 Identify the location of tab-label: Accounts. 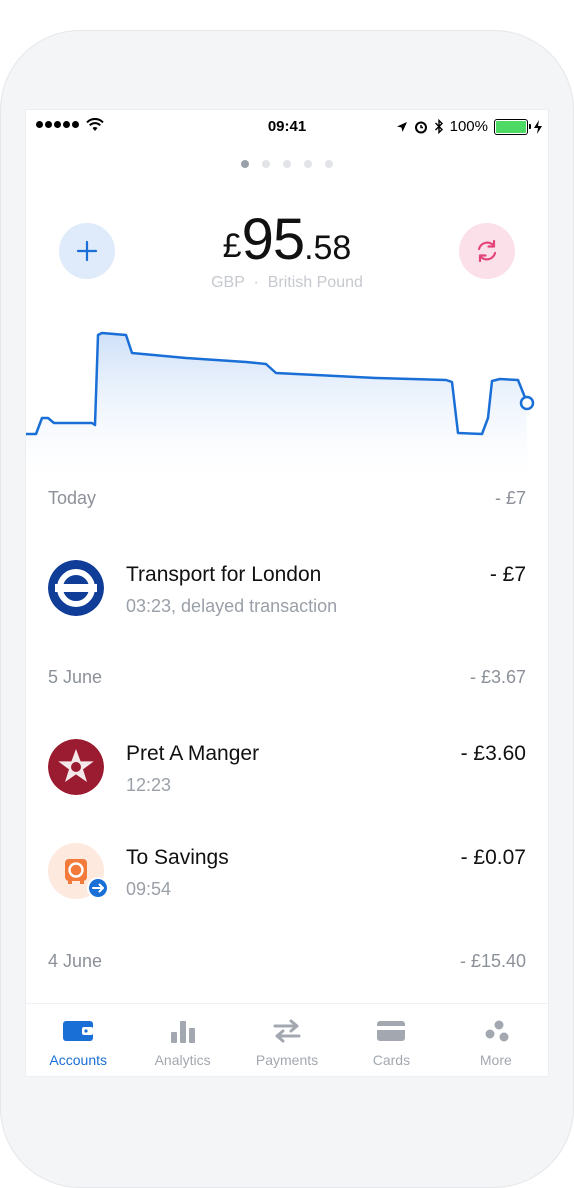
(78, 1060).